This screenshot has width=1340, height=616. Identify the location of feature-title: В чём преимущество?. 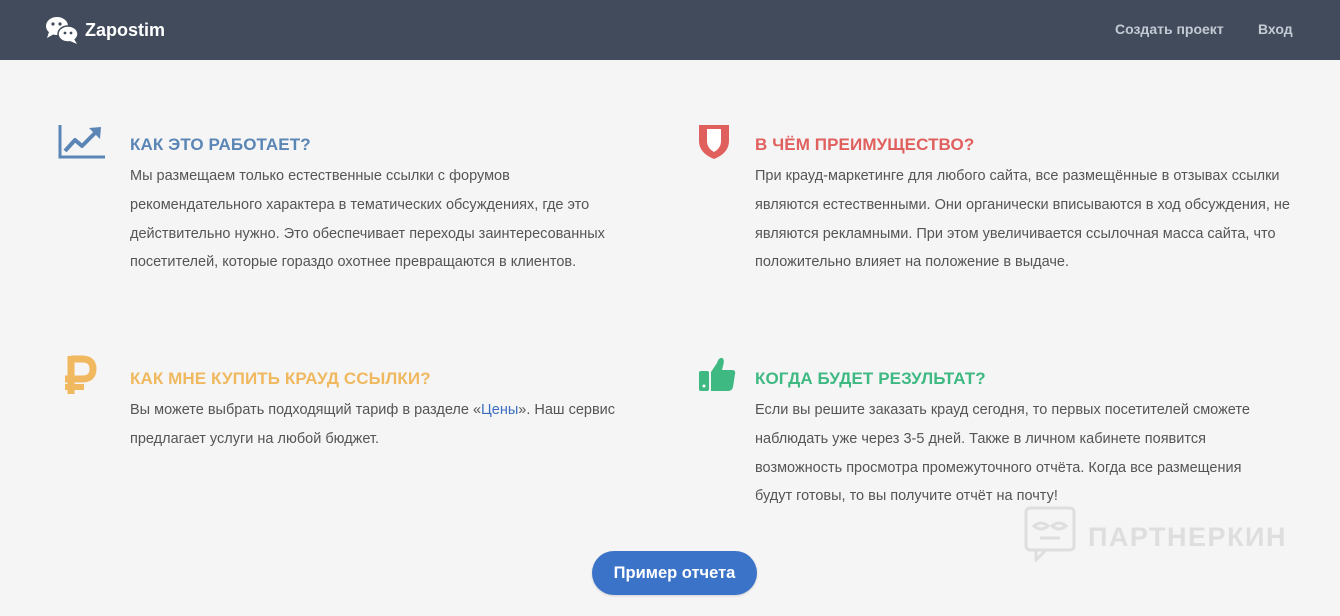
(865, 144).